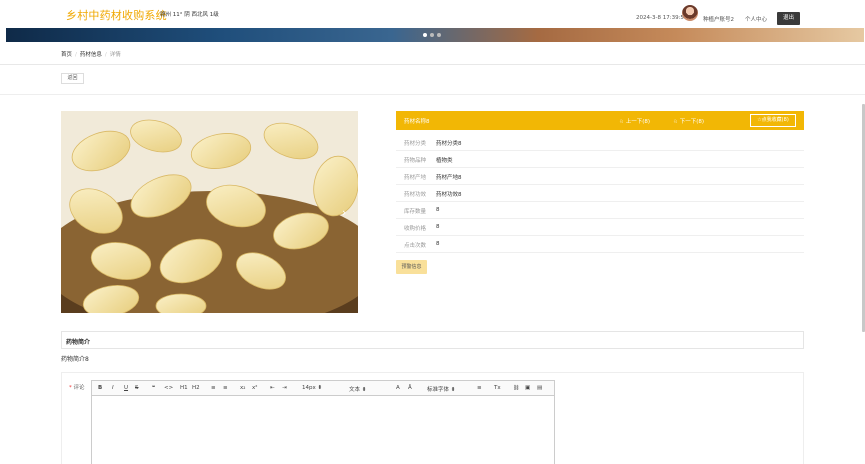  Describe the element at coordinates (398, 388) in the screenshot. I see `font-color-icon: A` at that location.